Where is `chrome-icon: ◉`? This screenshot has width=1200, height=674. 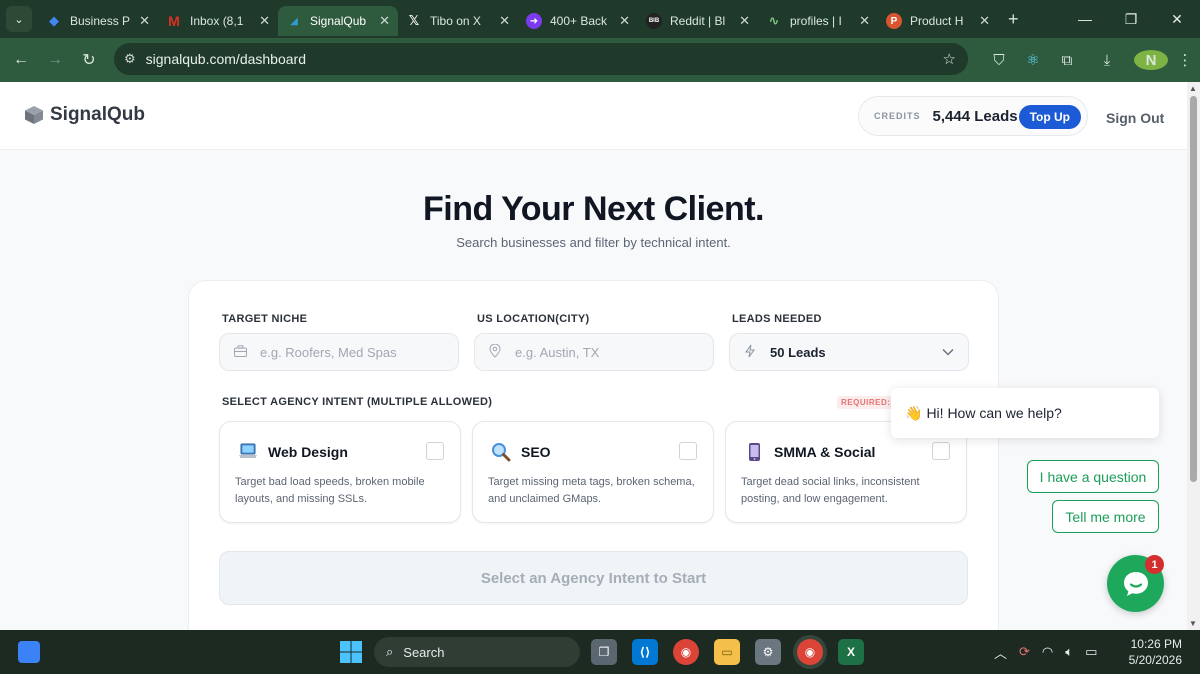
chrome-icon: ◉ is located at coordinates (686, 652).